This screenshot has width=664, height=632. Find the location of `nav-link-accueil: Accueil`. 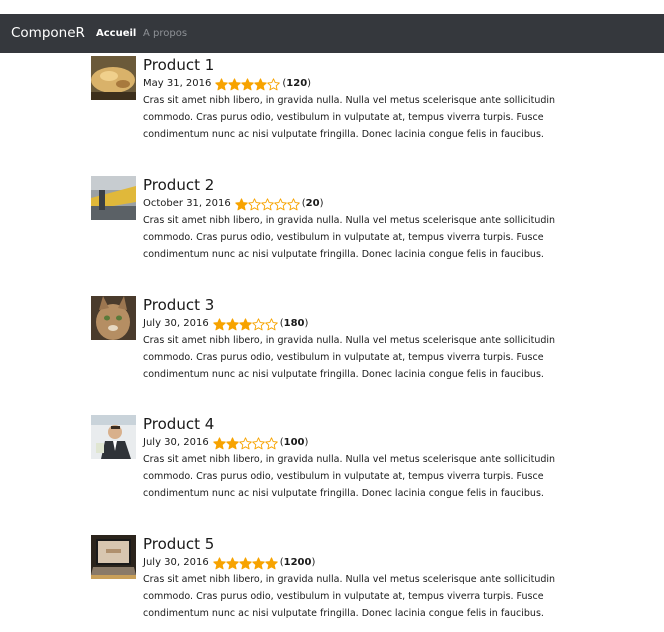

nav-link-accueil: Accueil is located at coordinates (116, 33).